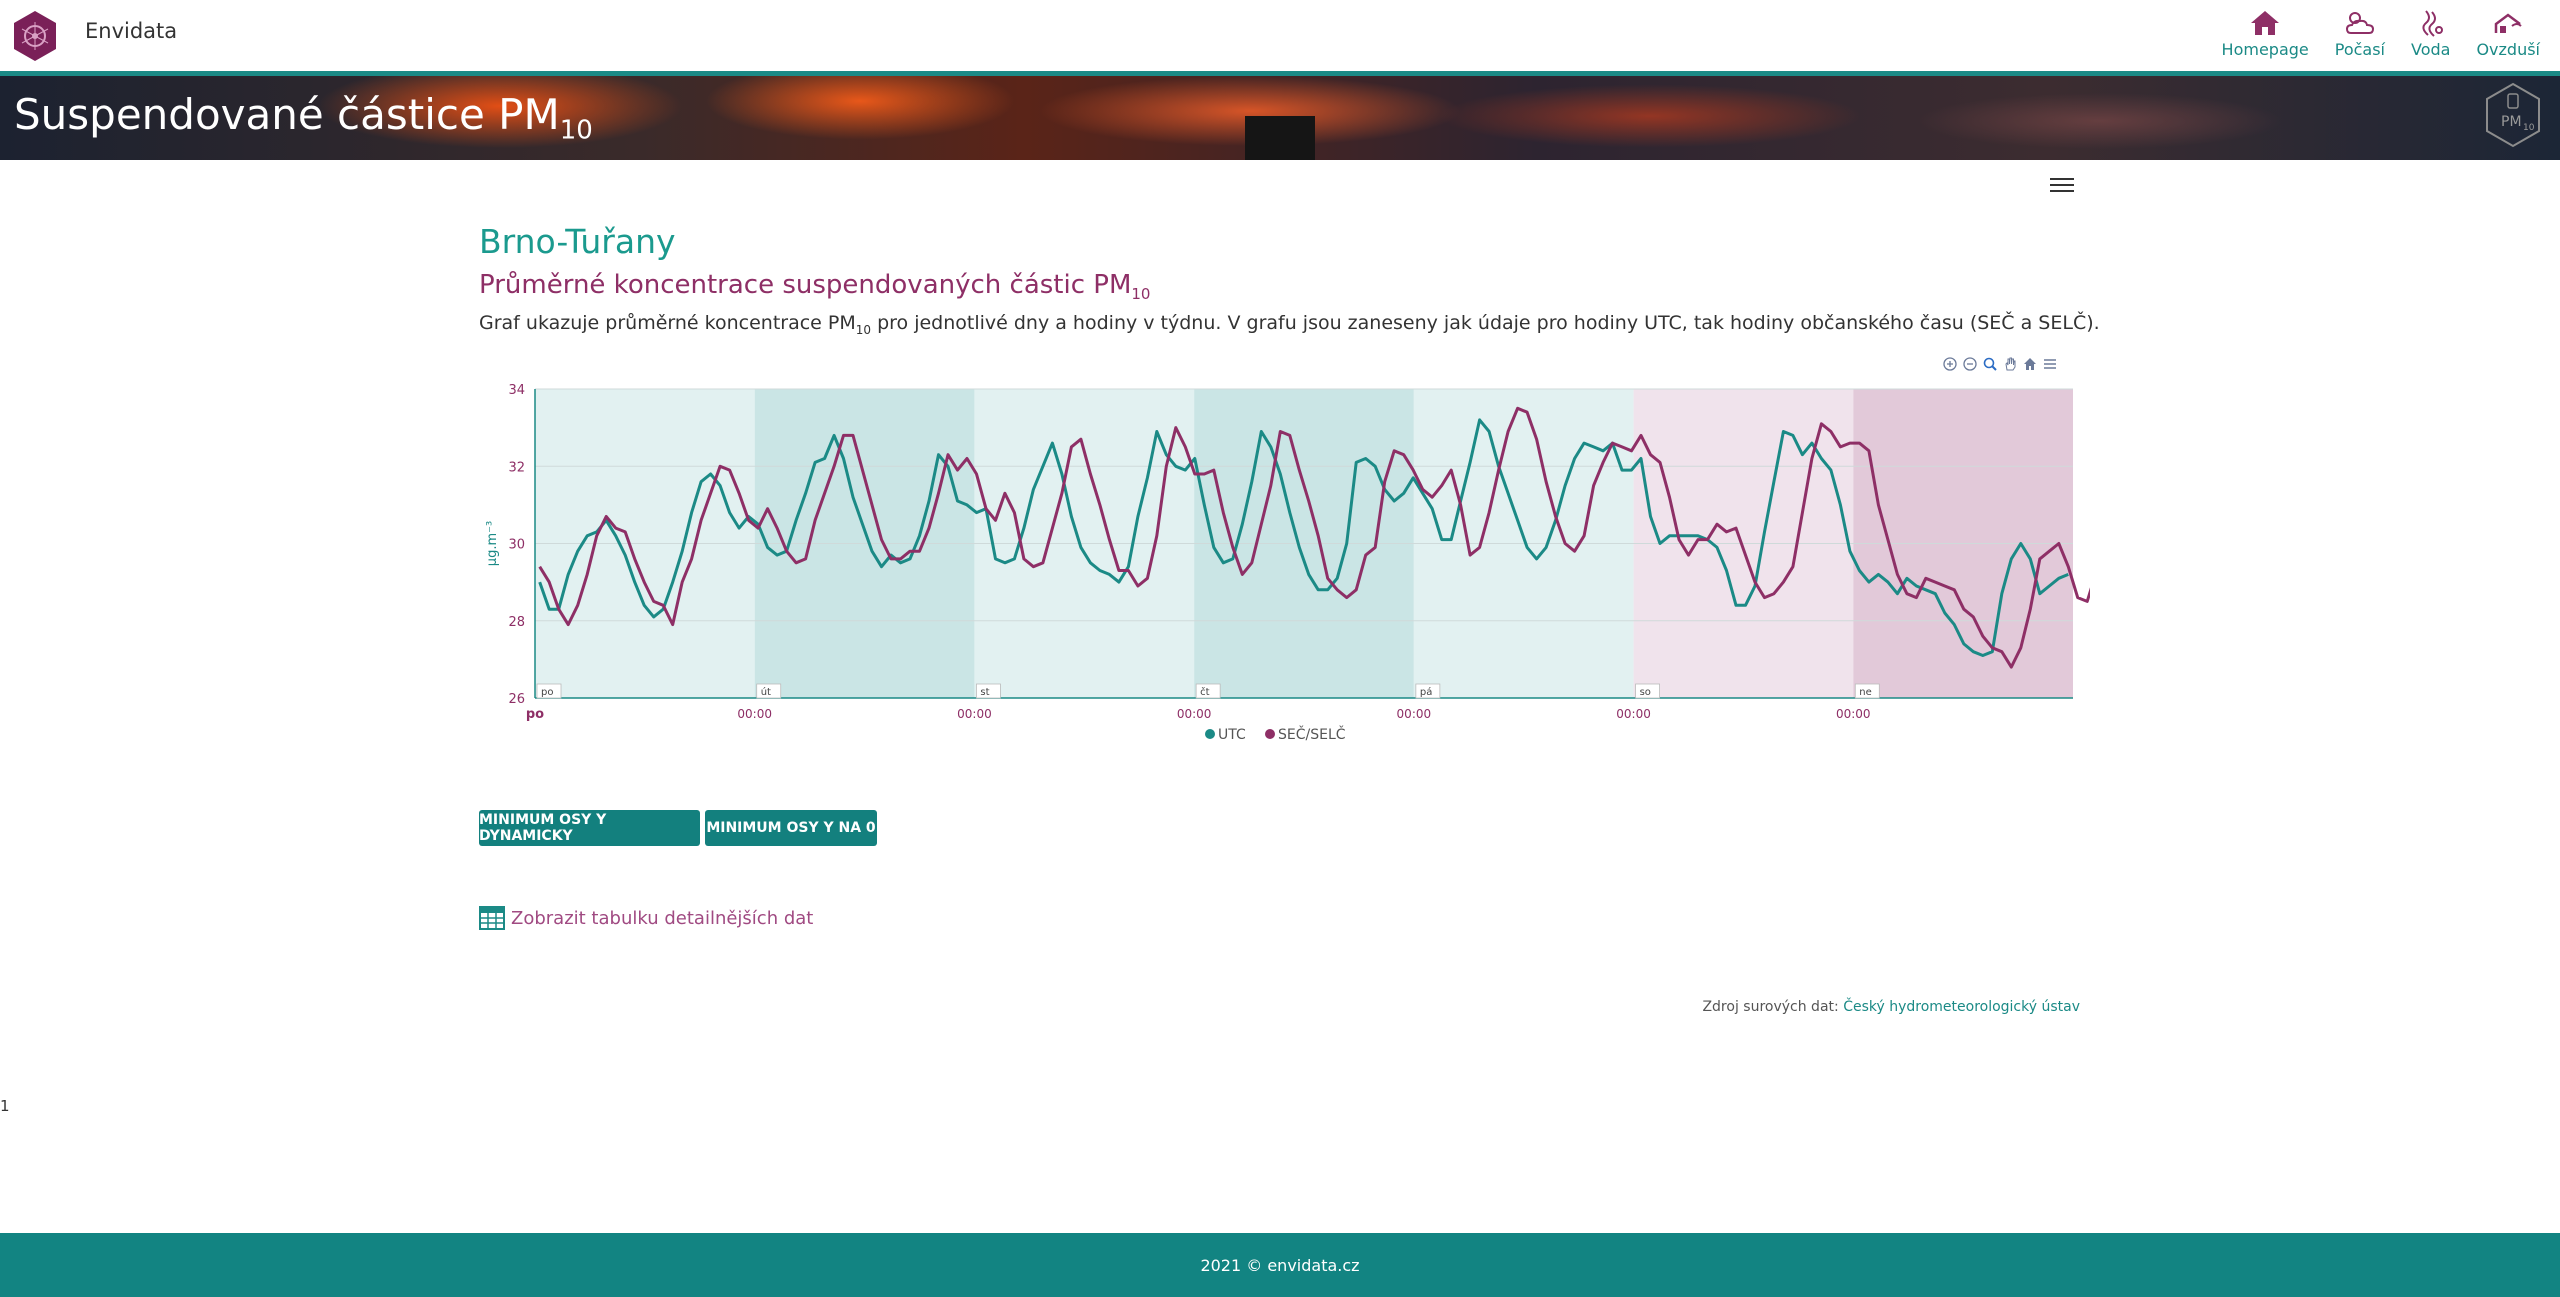  I want to click on y-axis-zero-button: MINIMUM OSY Y NA 0, so click(791, 828).